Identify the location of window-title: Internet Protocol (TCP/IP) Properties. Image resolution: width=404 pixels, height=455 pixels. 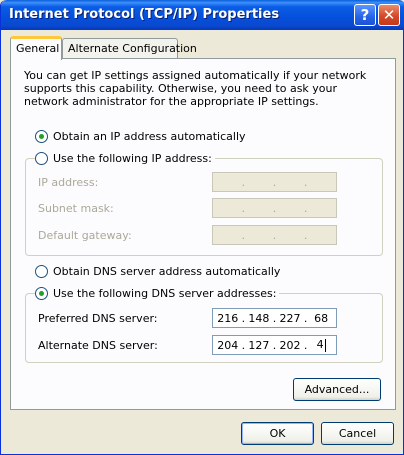
(144, 14).